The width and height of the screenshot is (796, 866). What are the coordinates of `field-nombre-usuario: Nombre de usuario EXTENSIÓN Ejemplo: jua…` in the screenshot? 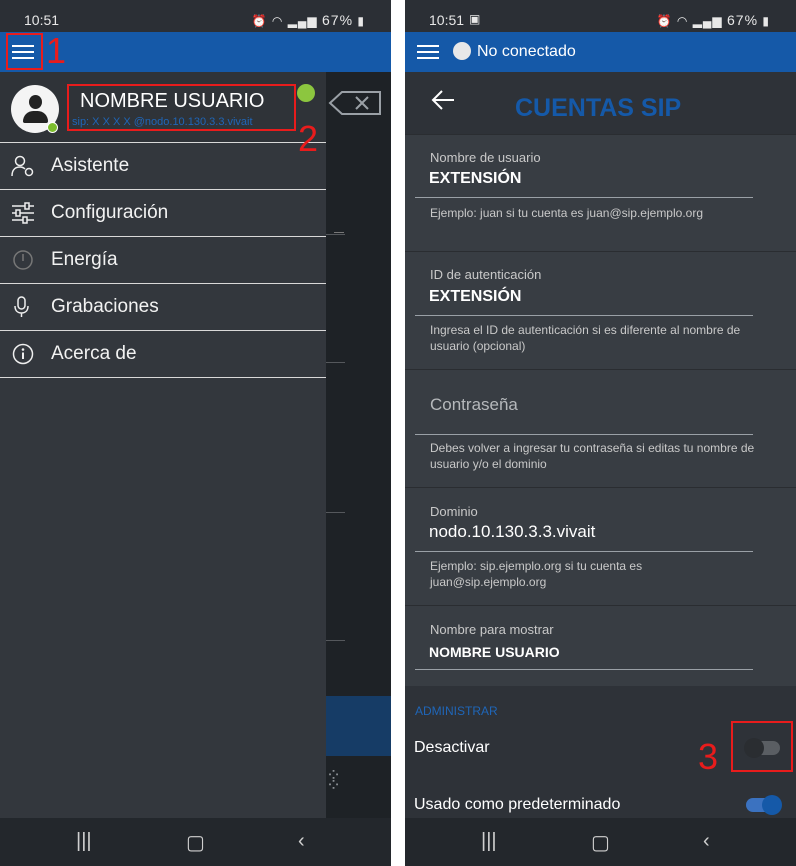 It's located at (600, 192).